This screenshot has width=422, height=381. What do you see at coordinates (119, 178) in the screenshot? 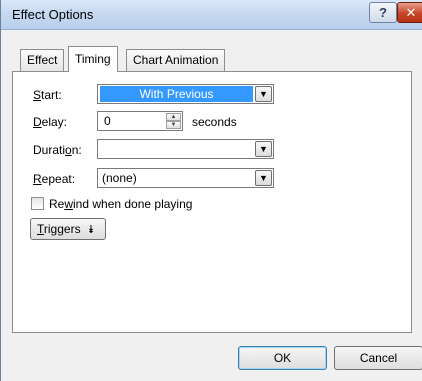
I see `repeat-value: (none)` at bounding box center [119, 178].